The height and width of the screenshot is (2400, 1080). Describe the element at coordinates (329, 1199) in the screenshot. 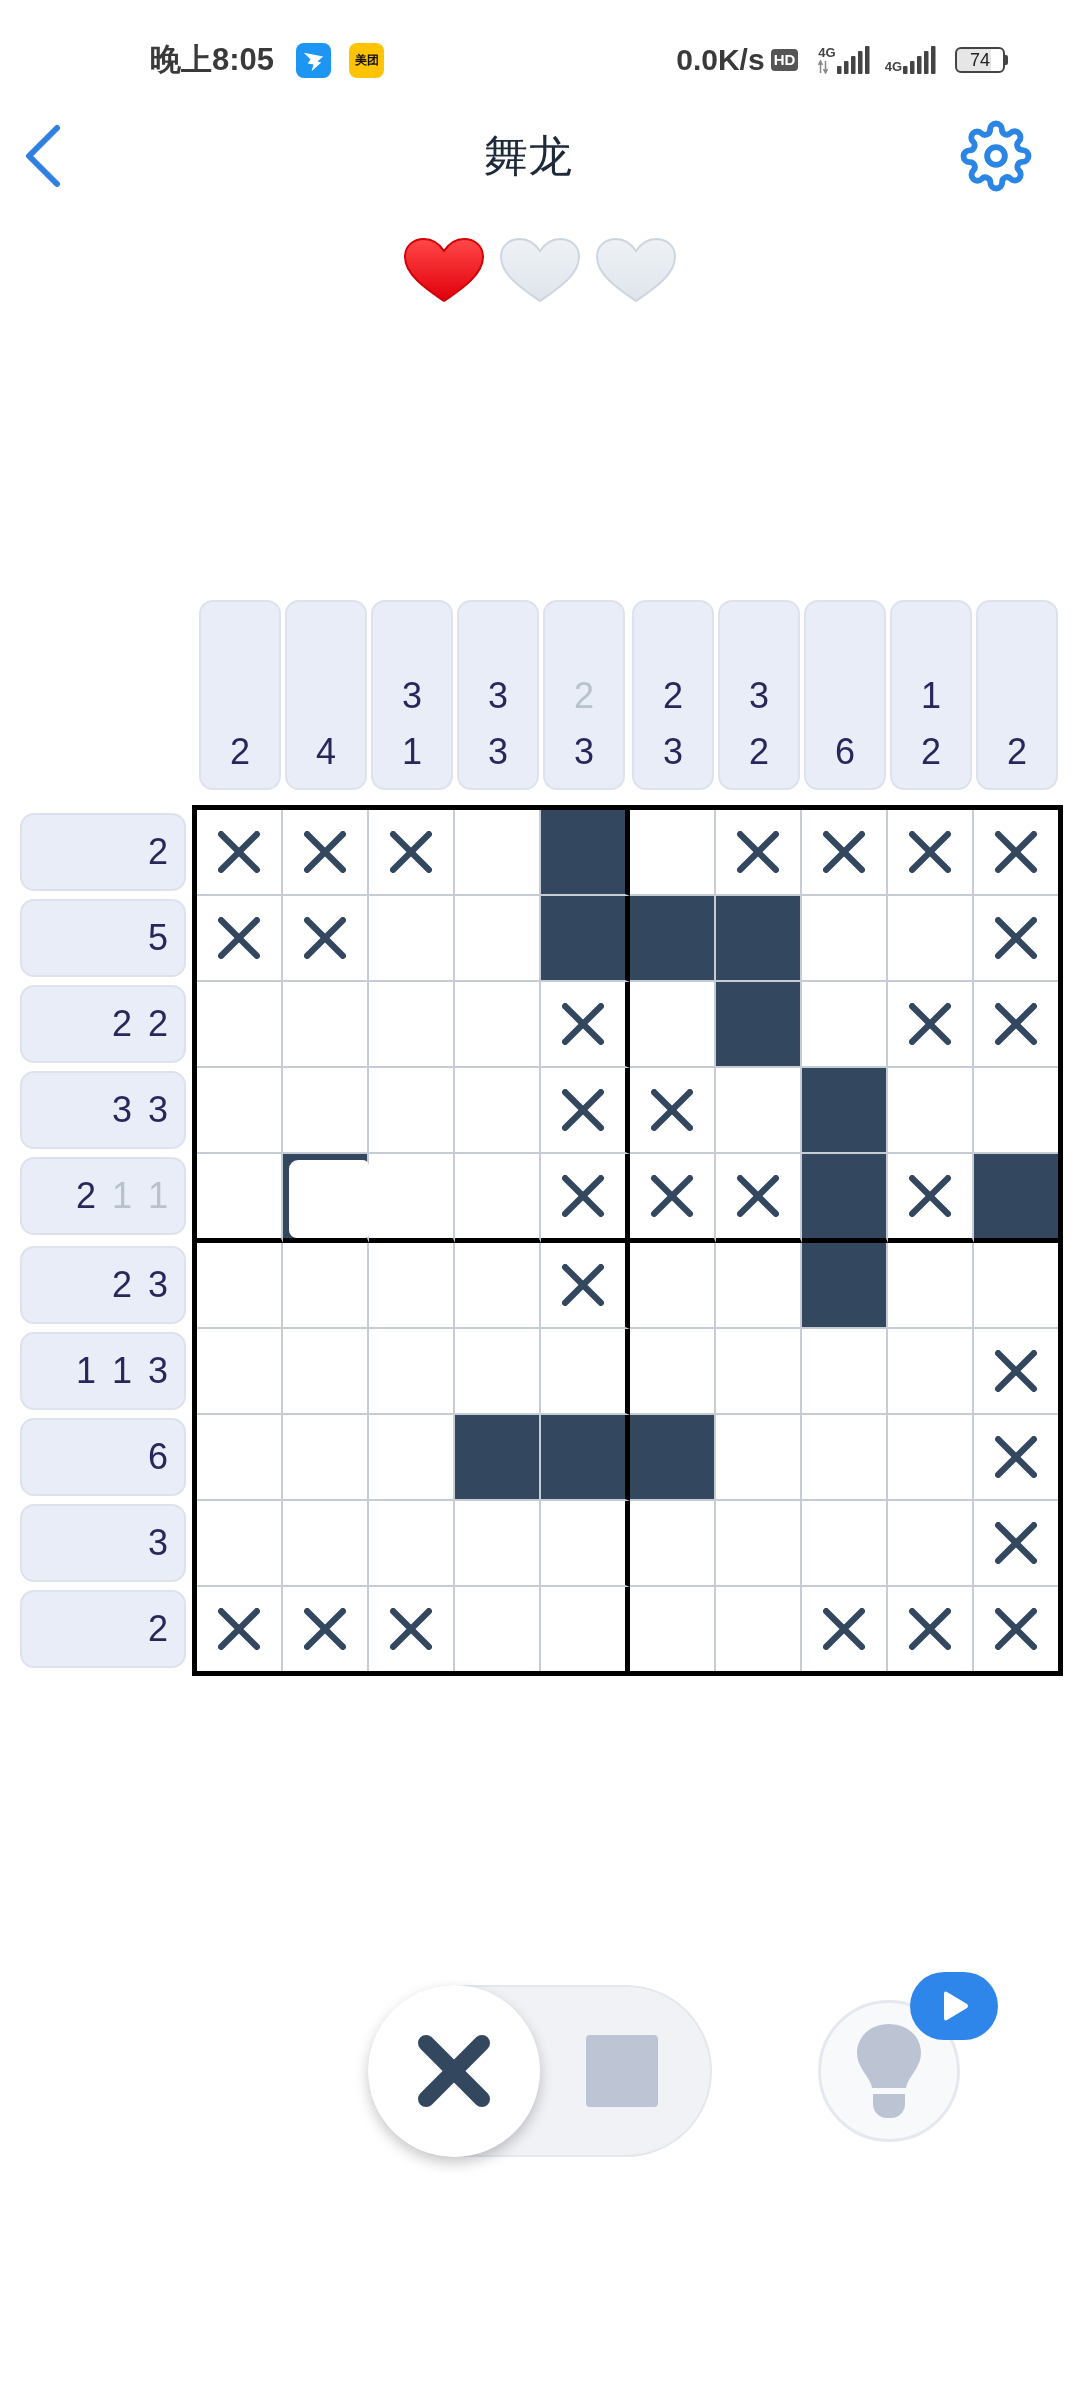

I see `scribble-patch-icon` at that location.